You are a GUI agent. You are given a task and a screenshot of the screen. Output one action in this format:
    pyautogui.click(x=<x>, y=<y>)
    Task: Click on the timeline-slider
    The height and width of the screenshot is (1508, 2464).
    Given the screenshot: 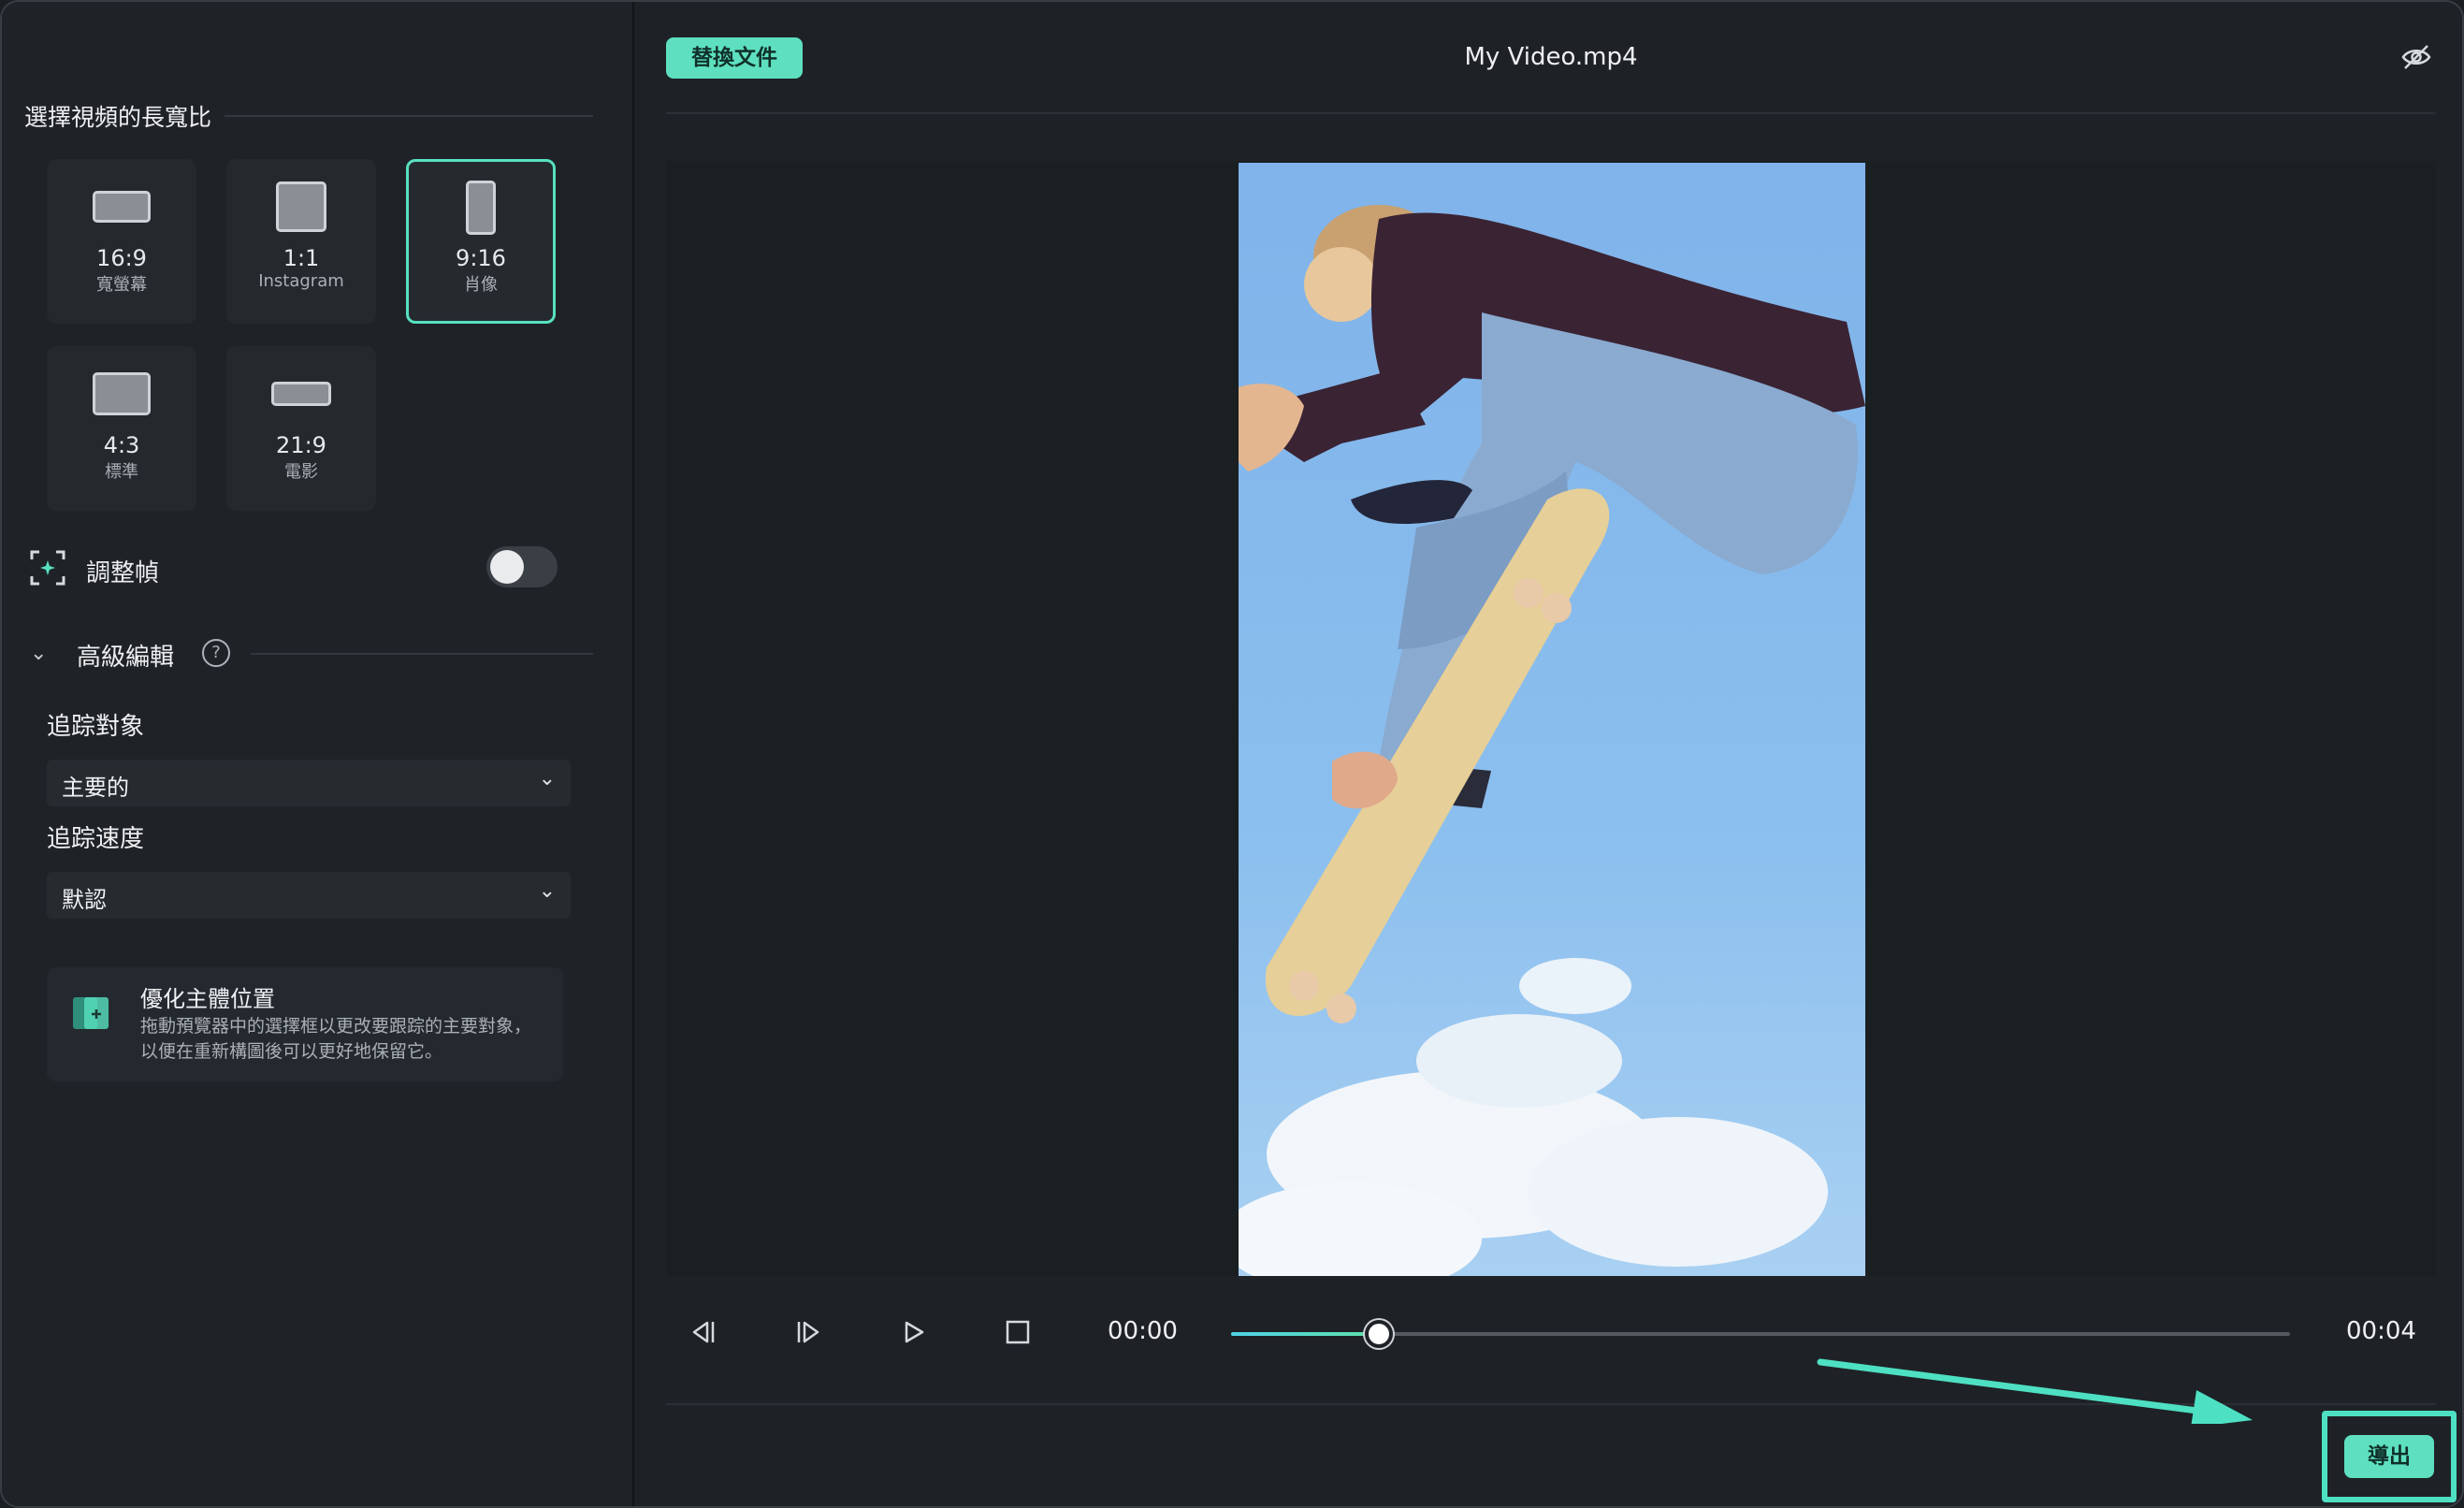 What is the action you would take?
    pyautogui.click(x=1760, y=1334)
    